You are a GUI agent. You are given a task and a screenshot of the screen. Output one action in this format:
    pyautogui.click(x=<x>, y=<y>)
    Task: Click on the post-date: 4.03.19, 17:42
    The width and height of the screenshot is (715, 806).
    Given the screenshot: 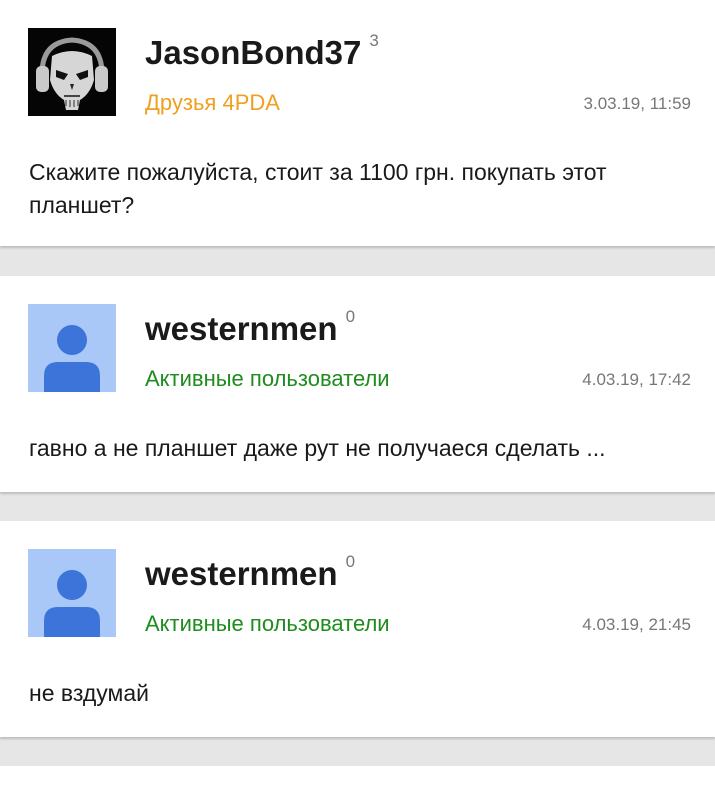 What is the action you would take?
    pyautogui.click(x=636, y=379)
    